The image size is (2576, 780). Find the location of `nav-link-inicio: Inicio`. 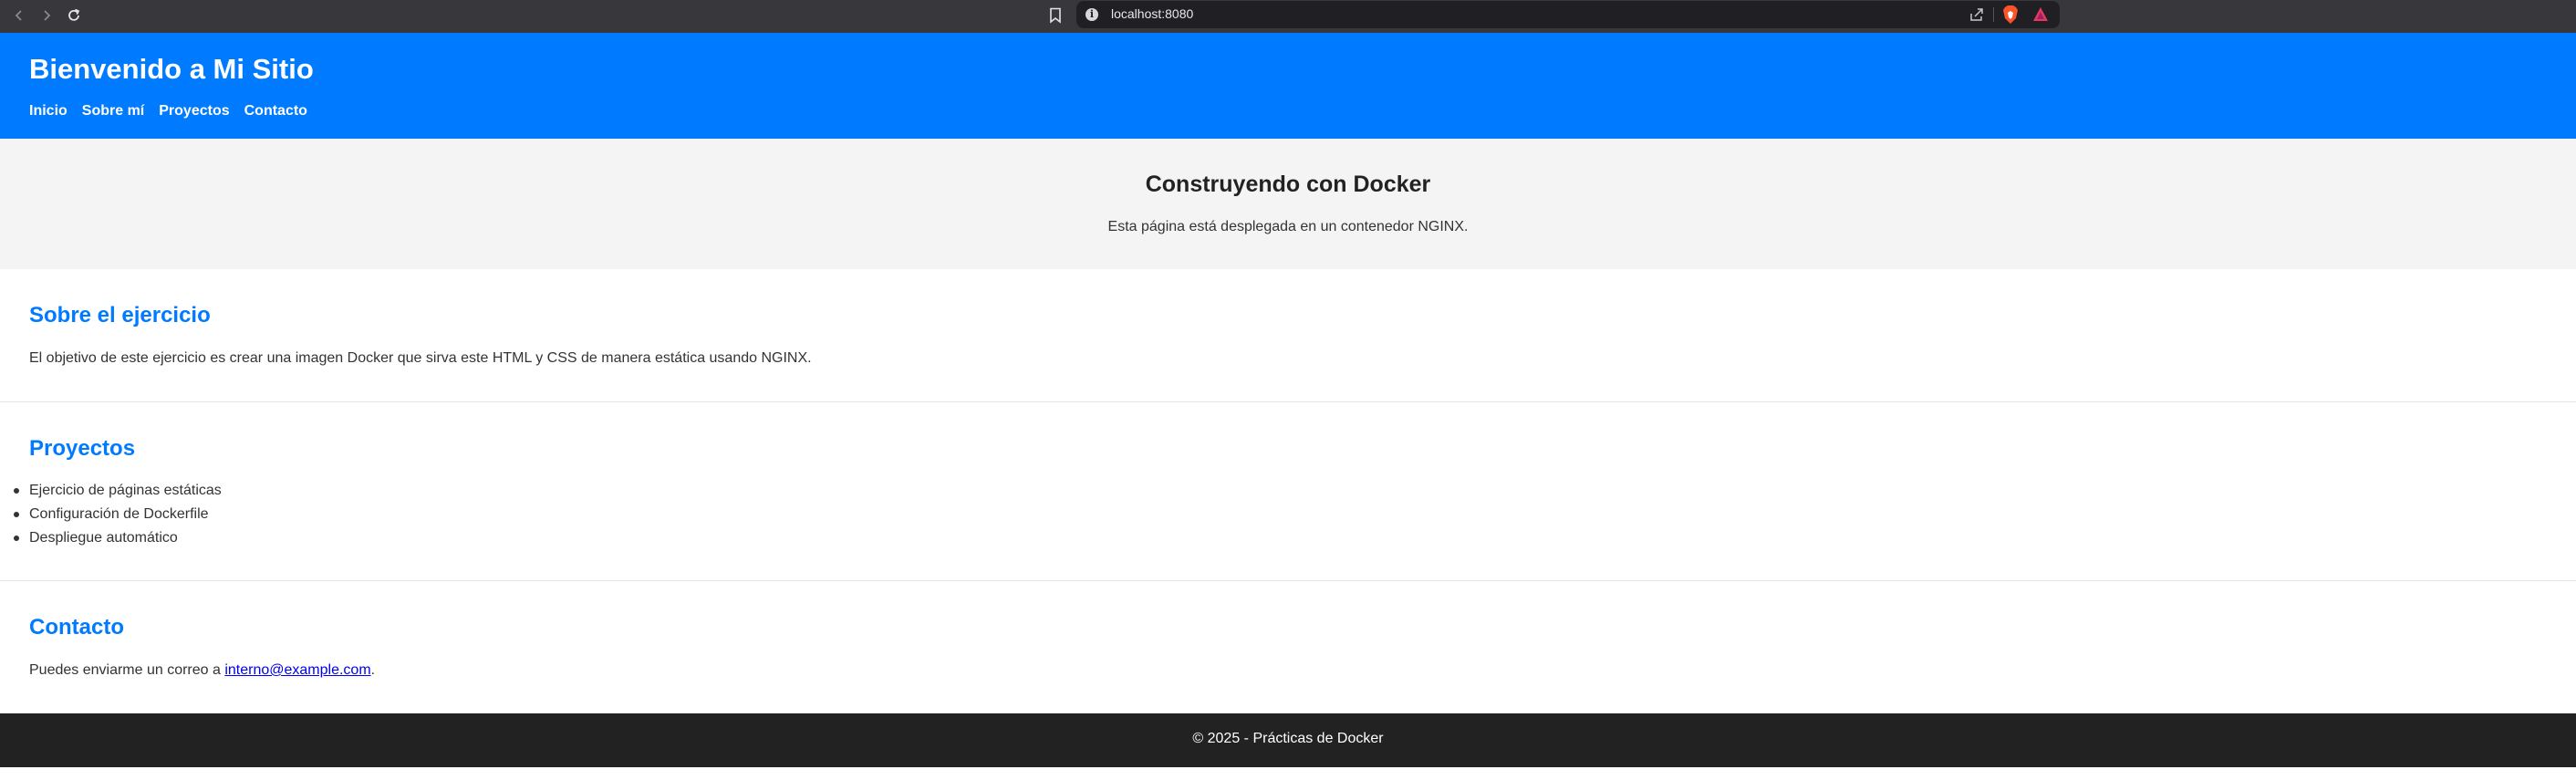

nav-link-inicio: Inicio is located at coordinates (48, 111).